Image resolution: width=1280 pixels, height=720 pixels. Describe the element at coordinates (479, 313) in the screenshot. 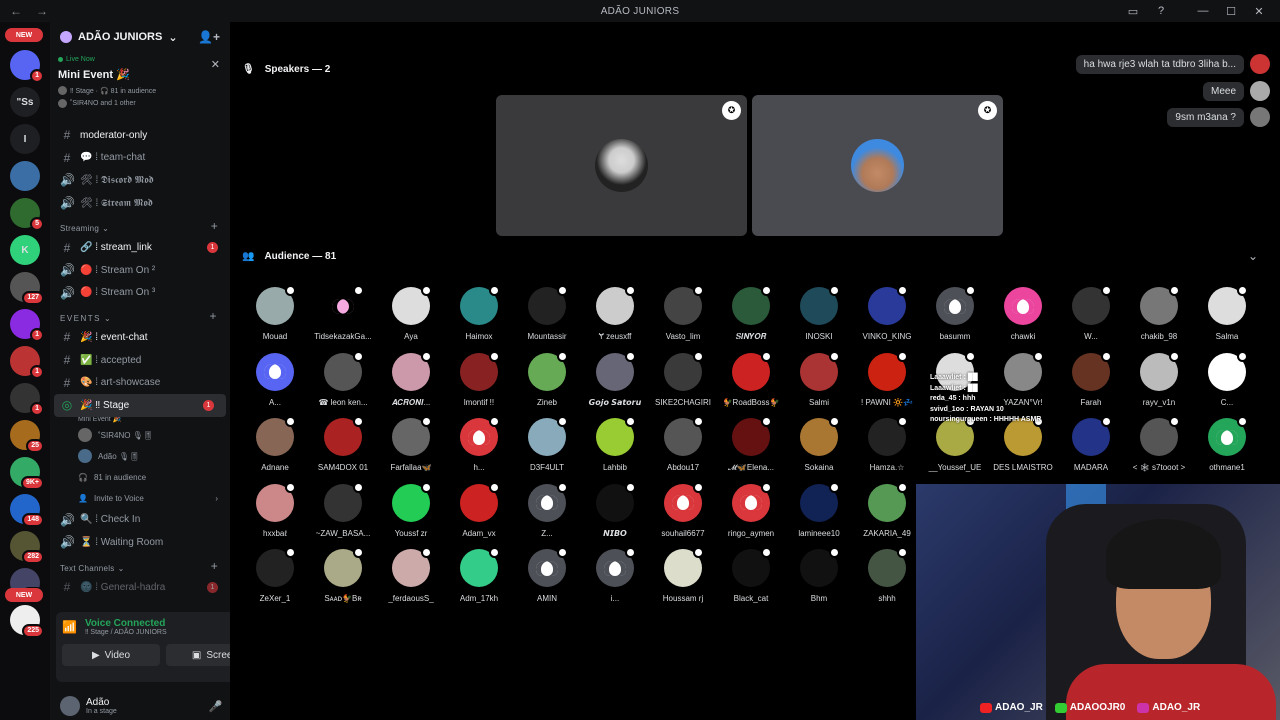

I see `audience-member: Haimox` at that location.